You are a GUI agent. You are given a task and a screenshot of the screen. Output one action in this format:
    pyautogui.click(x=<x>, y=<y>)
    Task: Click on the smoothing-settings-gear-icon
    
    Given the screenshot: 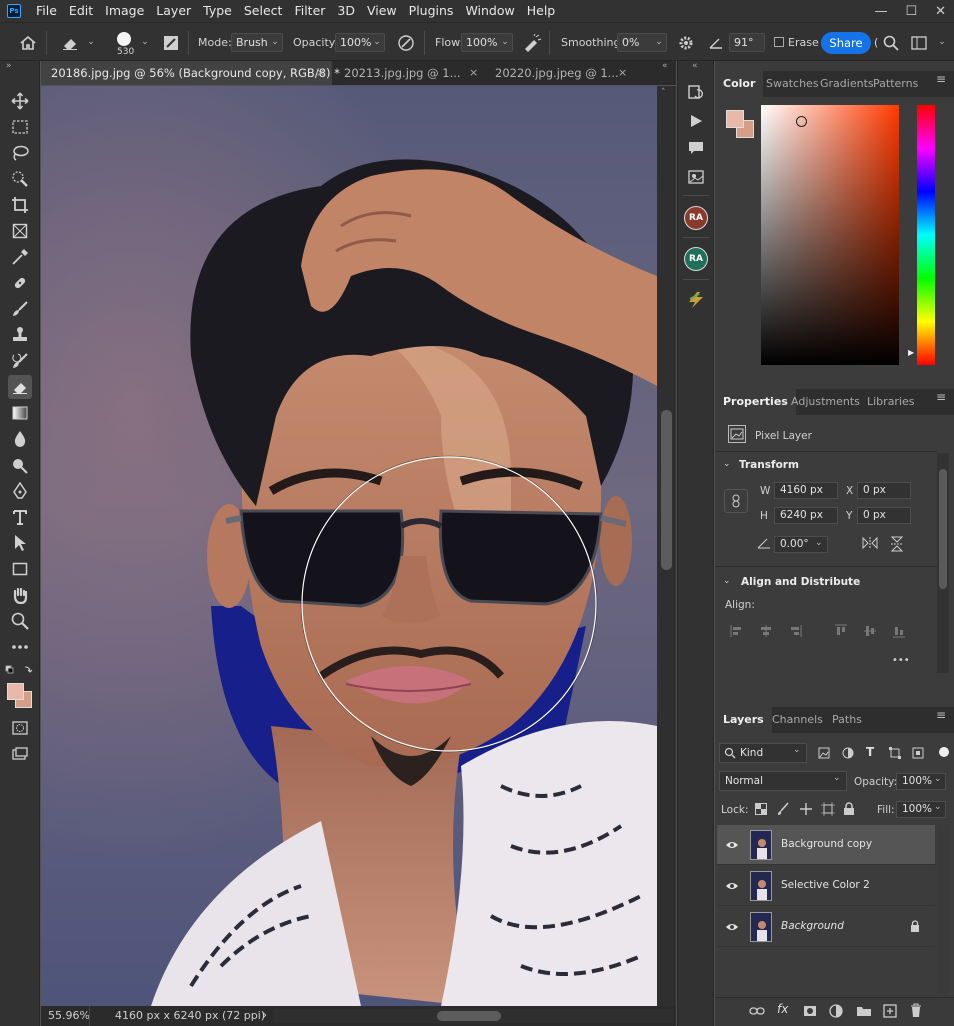 What is the action you would take?
    pyautogui.click(x=686, y=43)
    